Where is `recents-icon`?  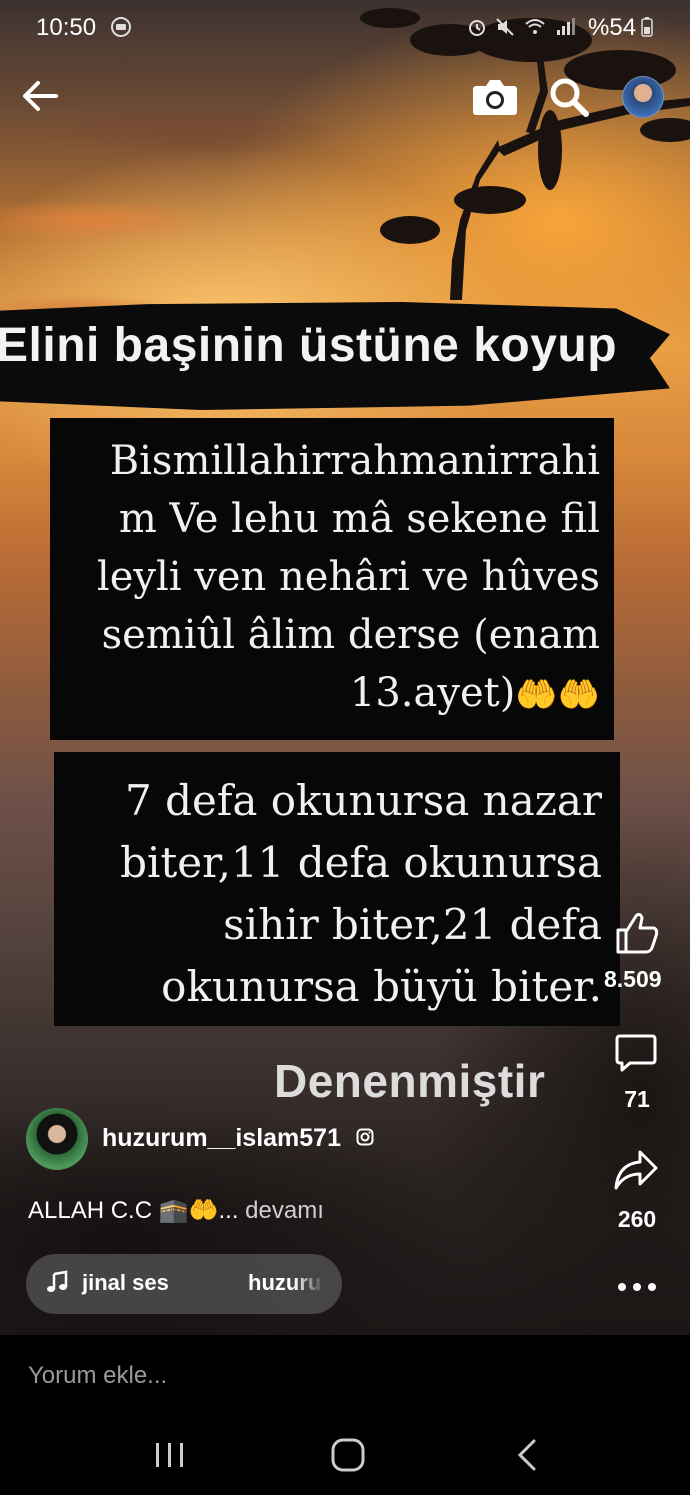
recents-icon is located at coordinates (170, 1455).